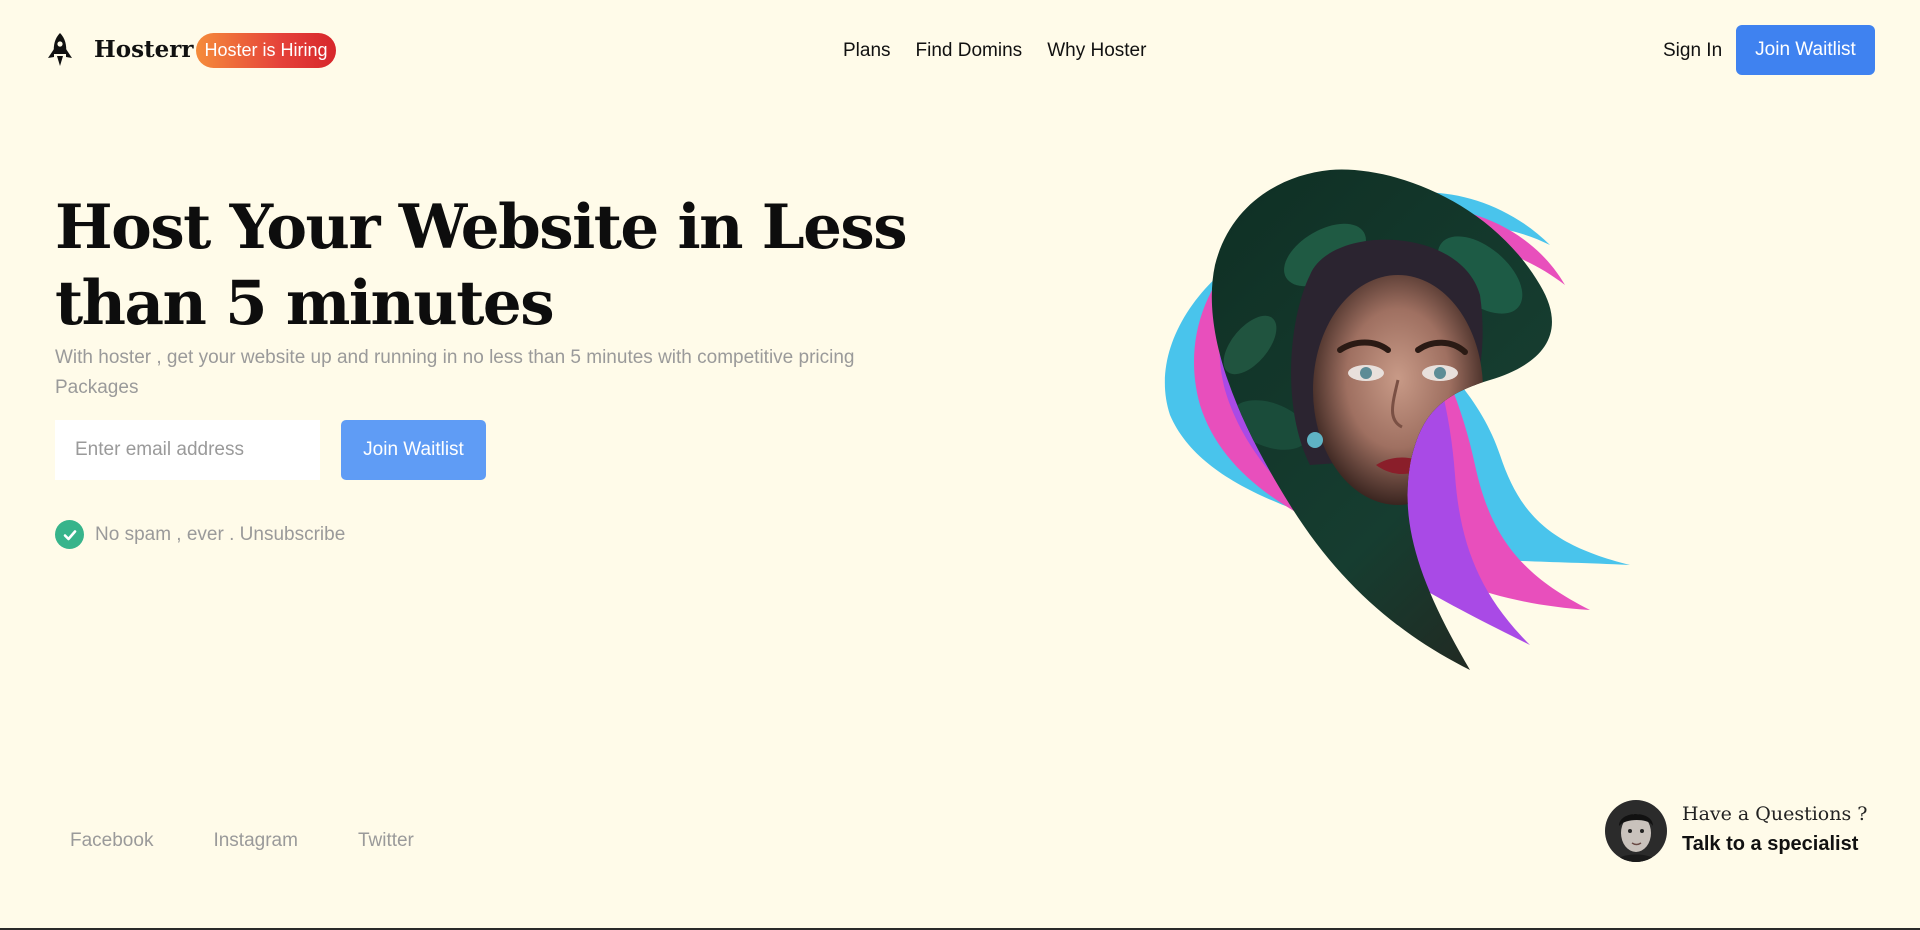 Image resolution: width=1920 pixels, height=930 pixels. What do you see at coordinates (144, 49) in the screenshot?
I see `brand-name: Hosterr` at bounding box center [144, 49].